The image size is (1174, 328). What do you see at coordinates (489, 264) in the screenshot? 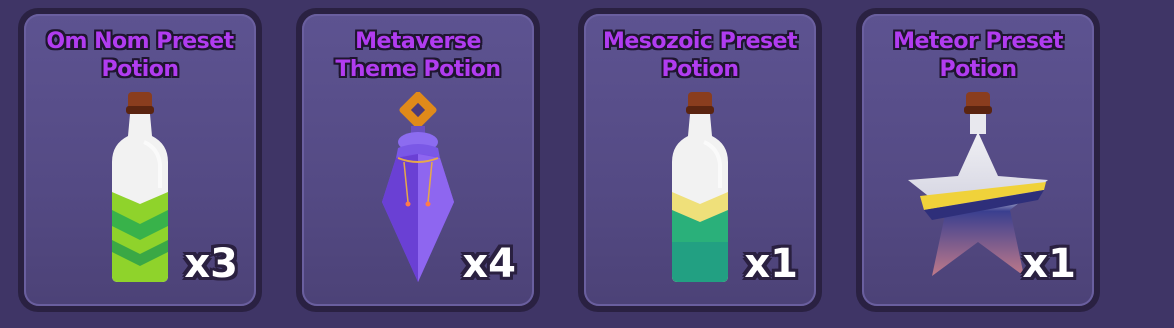
I see `item-count: x4` at bounding box center [489, 264].